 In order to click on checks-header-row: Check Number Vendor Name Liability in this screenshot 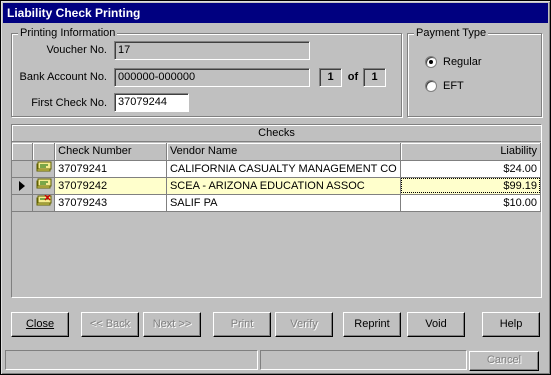, I will do `click(277, 152)`.